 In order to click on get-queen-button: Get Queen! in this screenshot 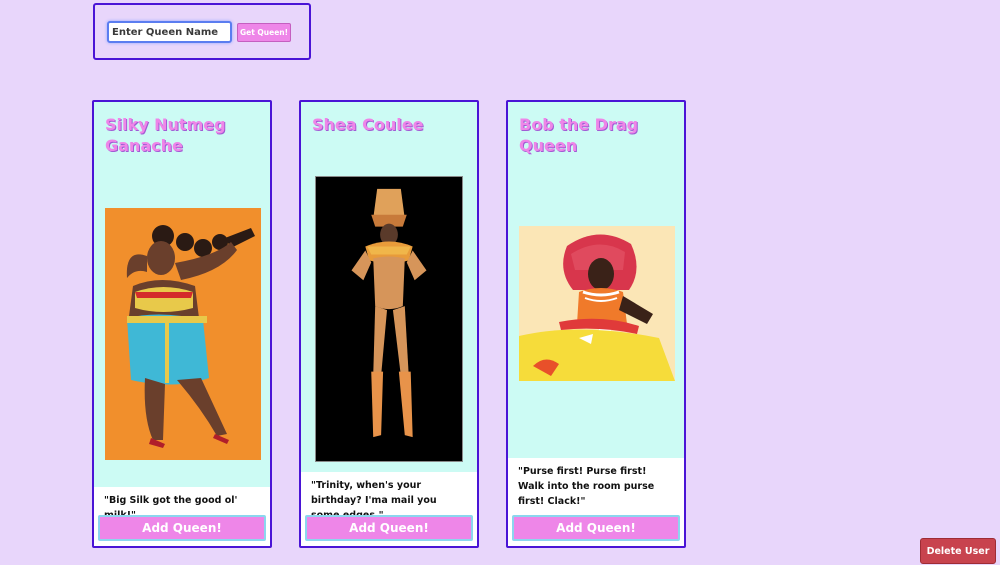, I will do `click(264, 32)`.